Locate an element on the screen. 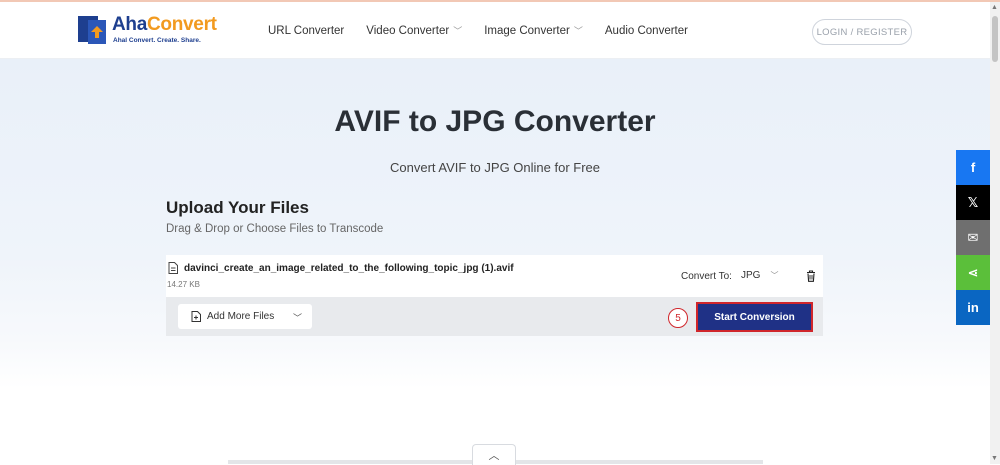 Image resolution: width=1000 pixels, height=465 pixels. page-subtitle: Convert AVIF to JPG Online for Free is located at coordinates (494, 167).